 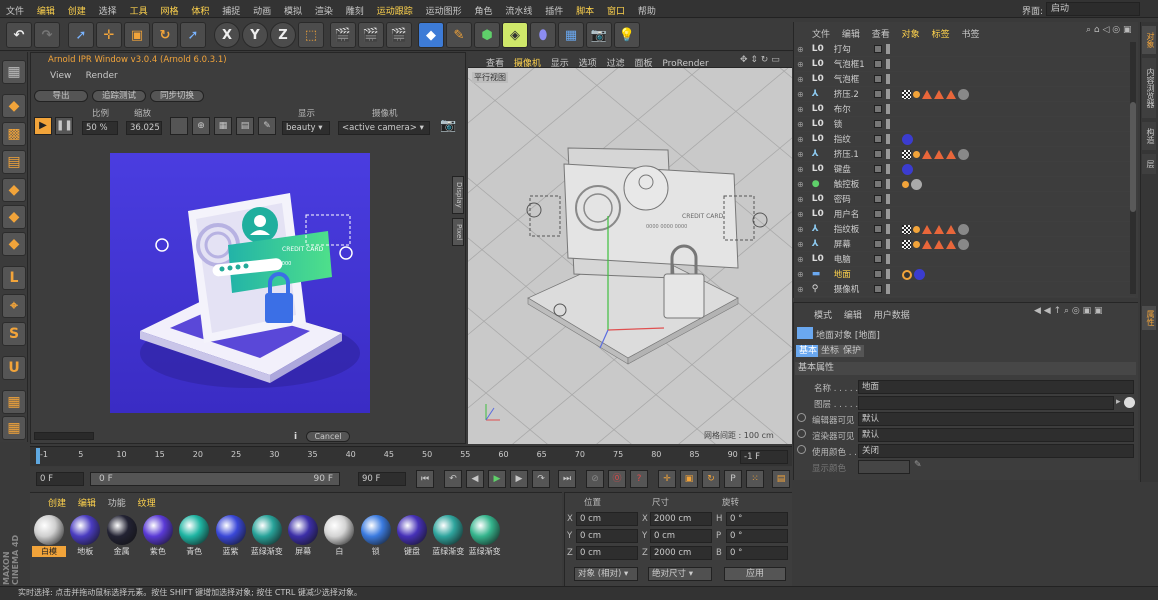 I want to click on render-view-icon: 🎬, so click(x=343, y=35).